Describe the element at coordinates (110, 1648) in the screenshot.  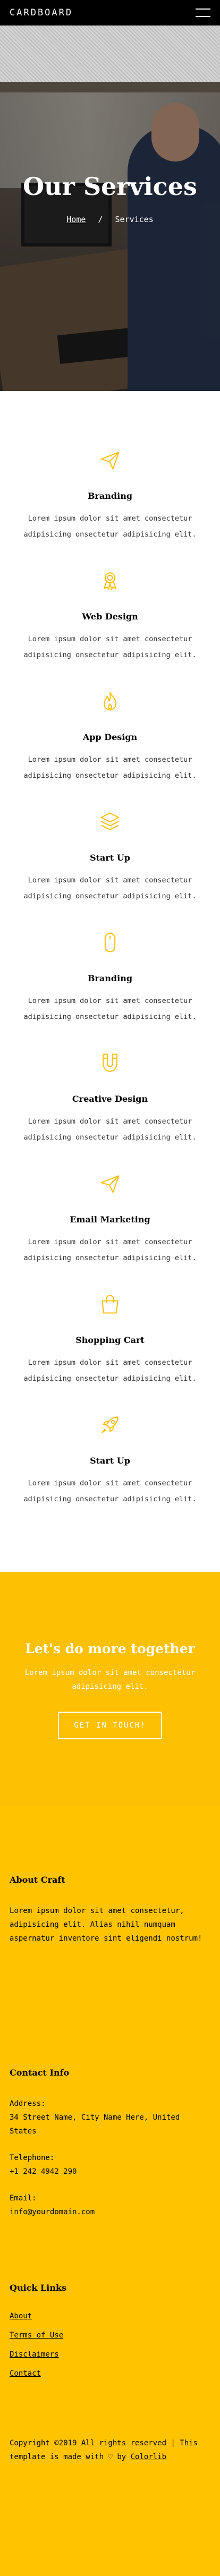
I see `cta-title: Let's do more together` at that location.